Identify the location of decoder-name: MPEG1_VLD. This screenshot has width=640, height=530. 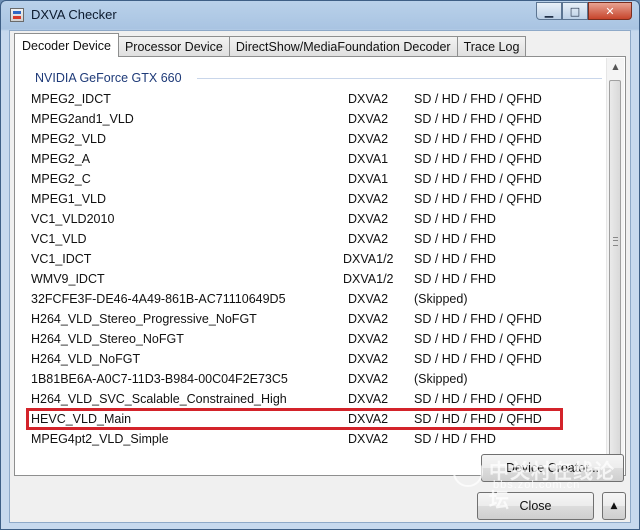
(69, 199).